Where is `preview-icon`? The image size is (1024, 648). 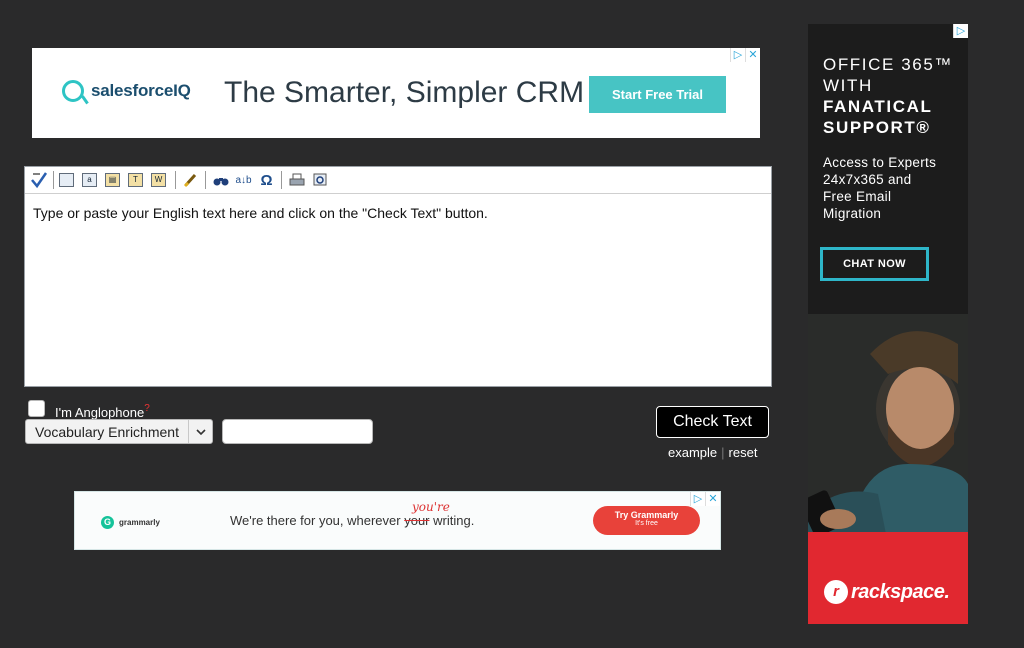 preview-icon is located at coordinates (319, 180).